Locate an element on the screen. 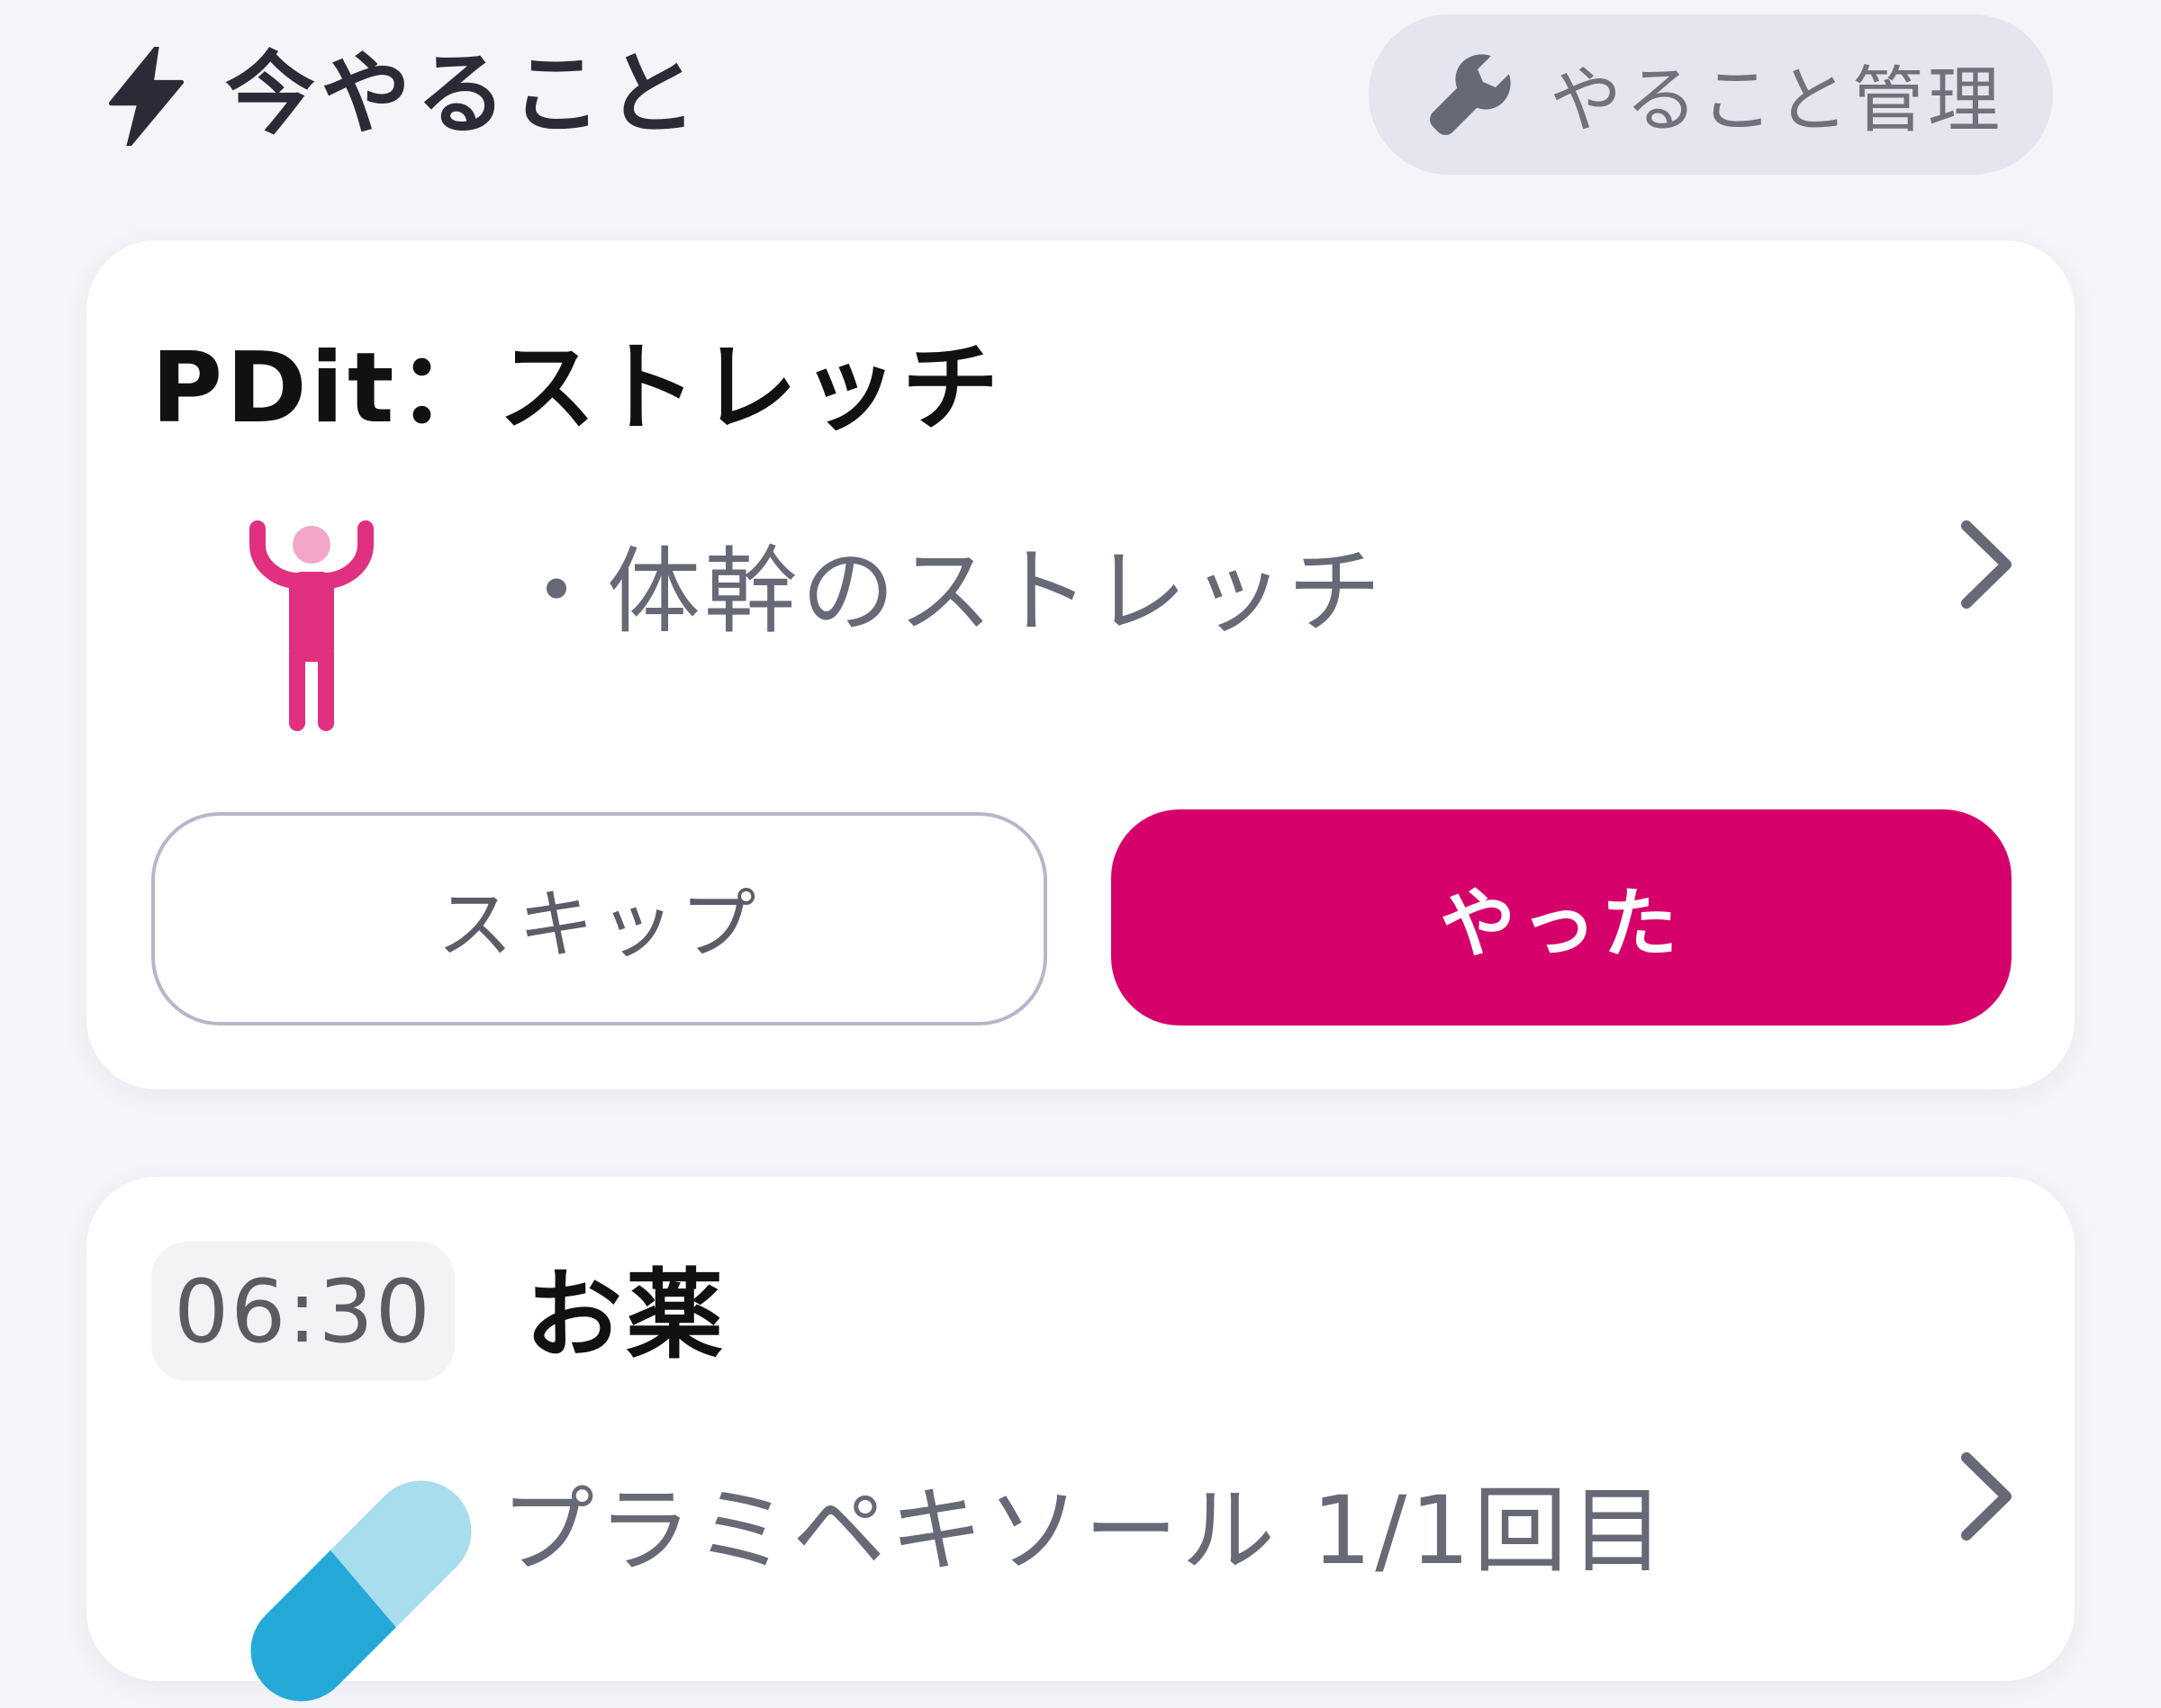  card-title: お薬 is located at coordinates (626, 1316).